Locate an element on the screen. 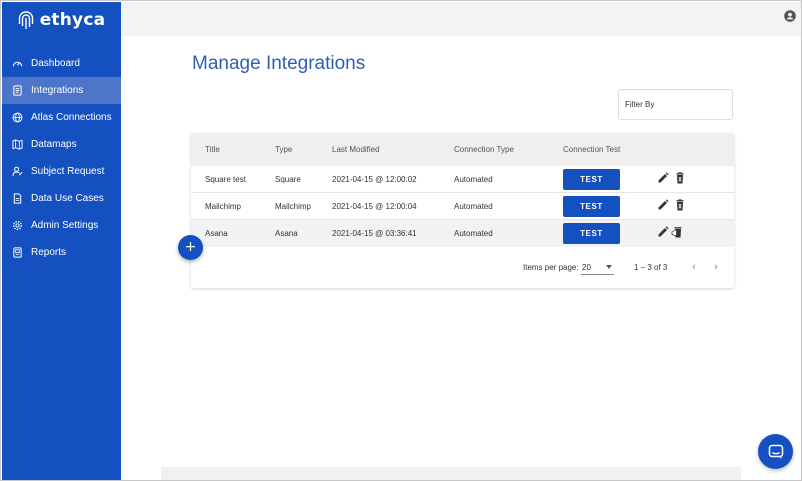 This screenshot has width=802, height=481. cell-type: Mailchimp is located at coordinates (293, 206).